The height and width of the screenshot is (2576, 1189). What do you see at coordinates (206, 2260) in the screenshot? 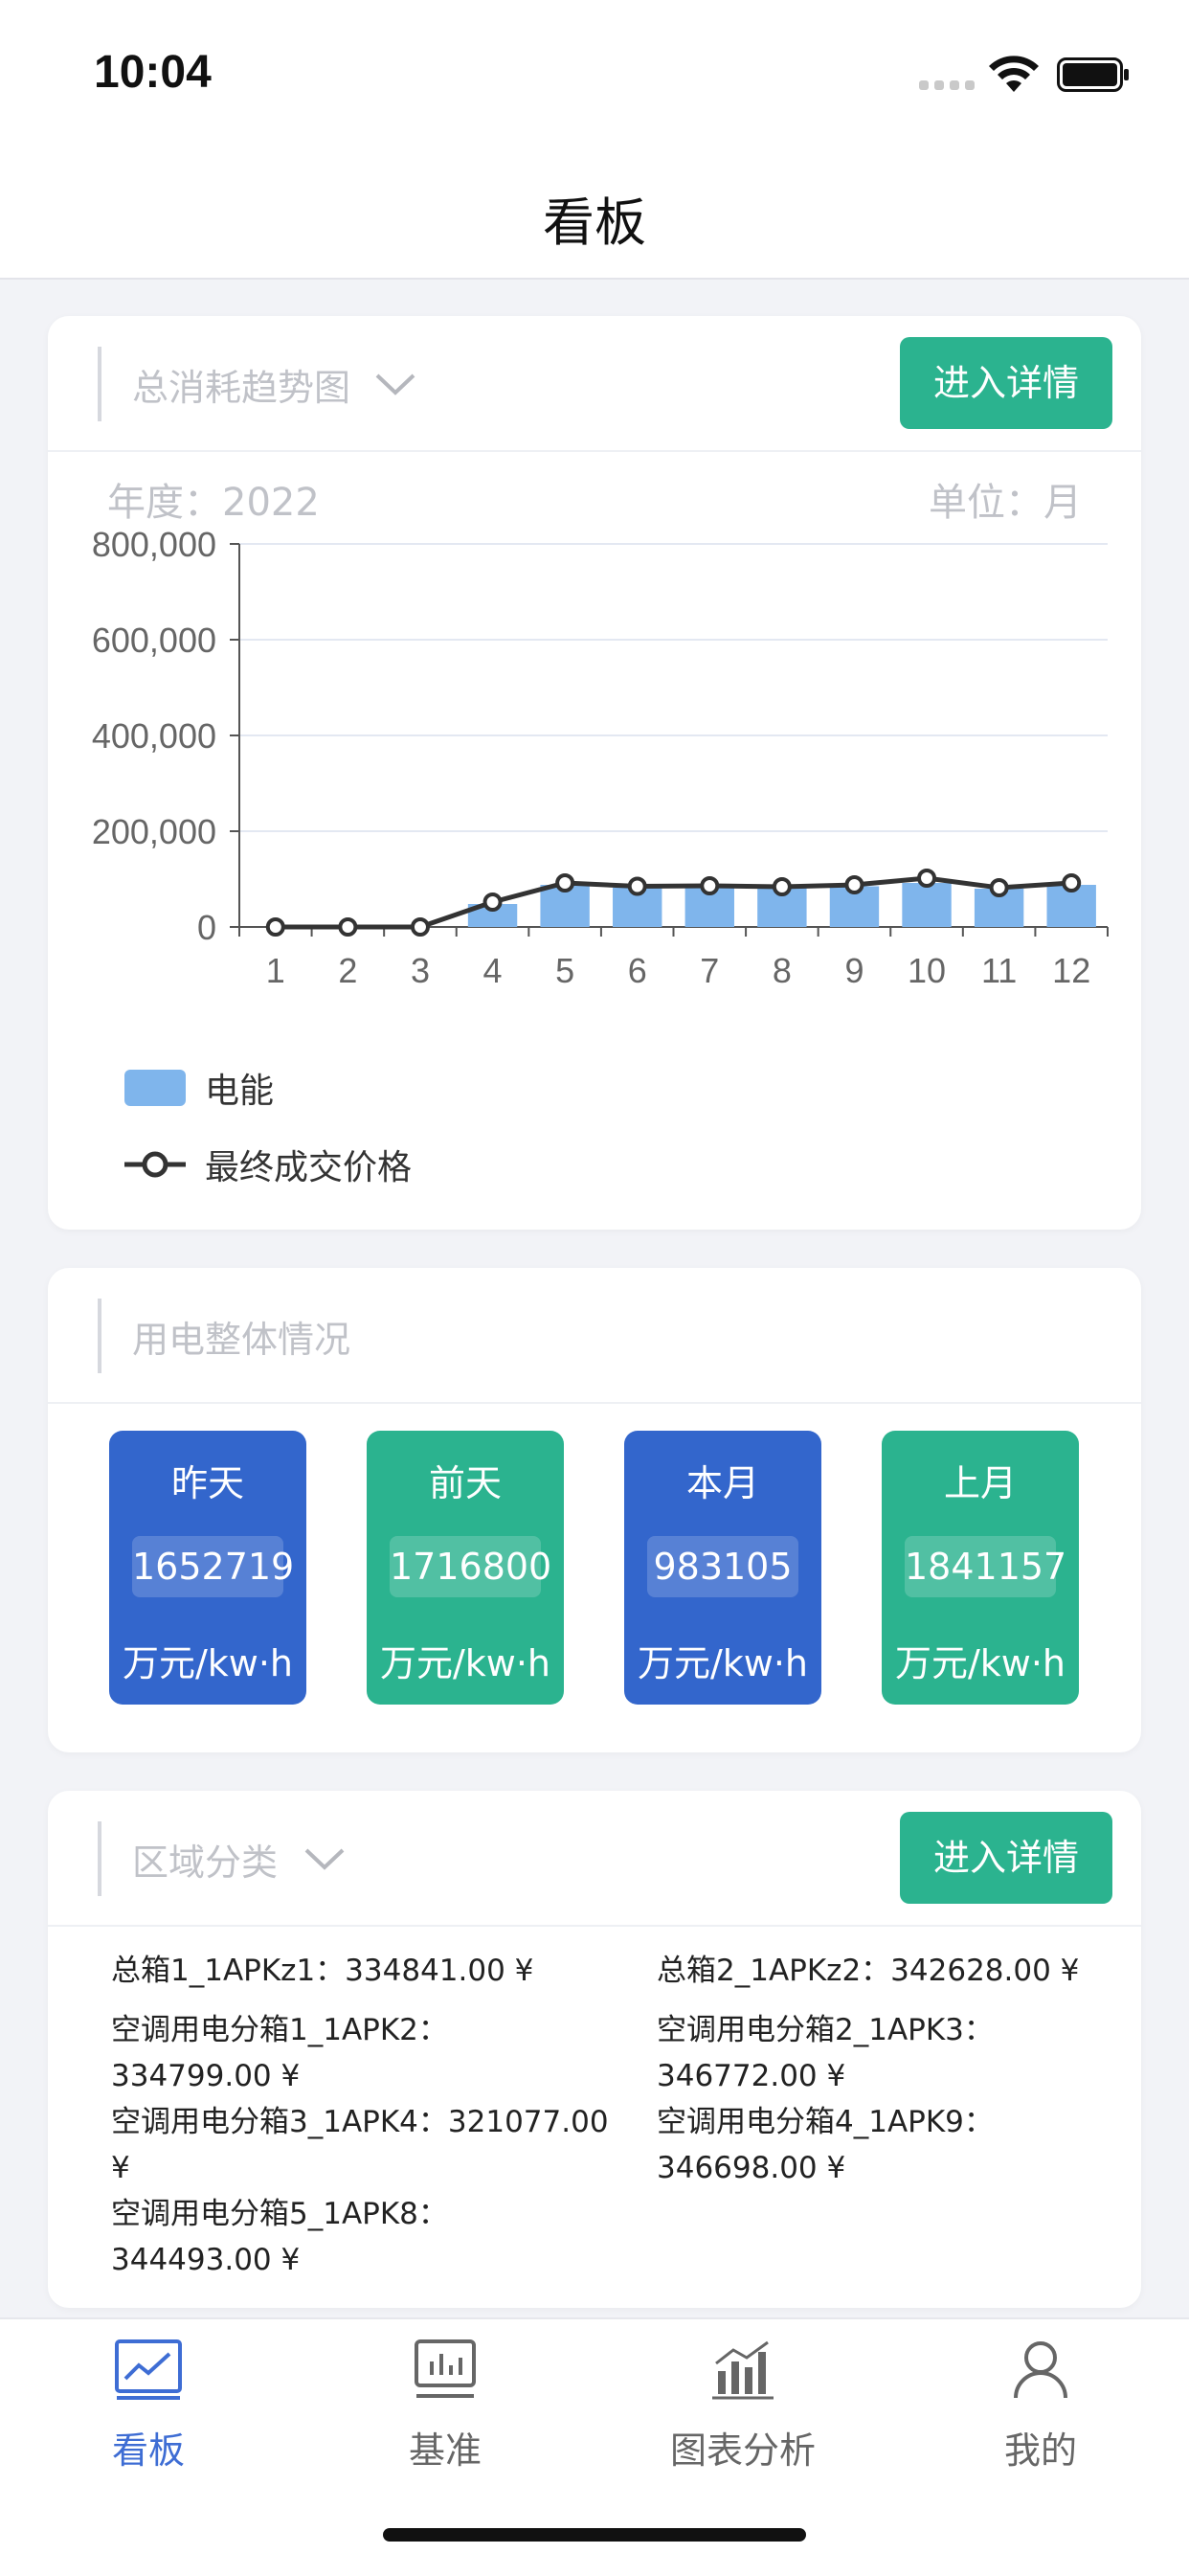
I see `region-item-value: 344493.00 ¥` at bounding box center [206, 2260].